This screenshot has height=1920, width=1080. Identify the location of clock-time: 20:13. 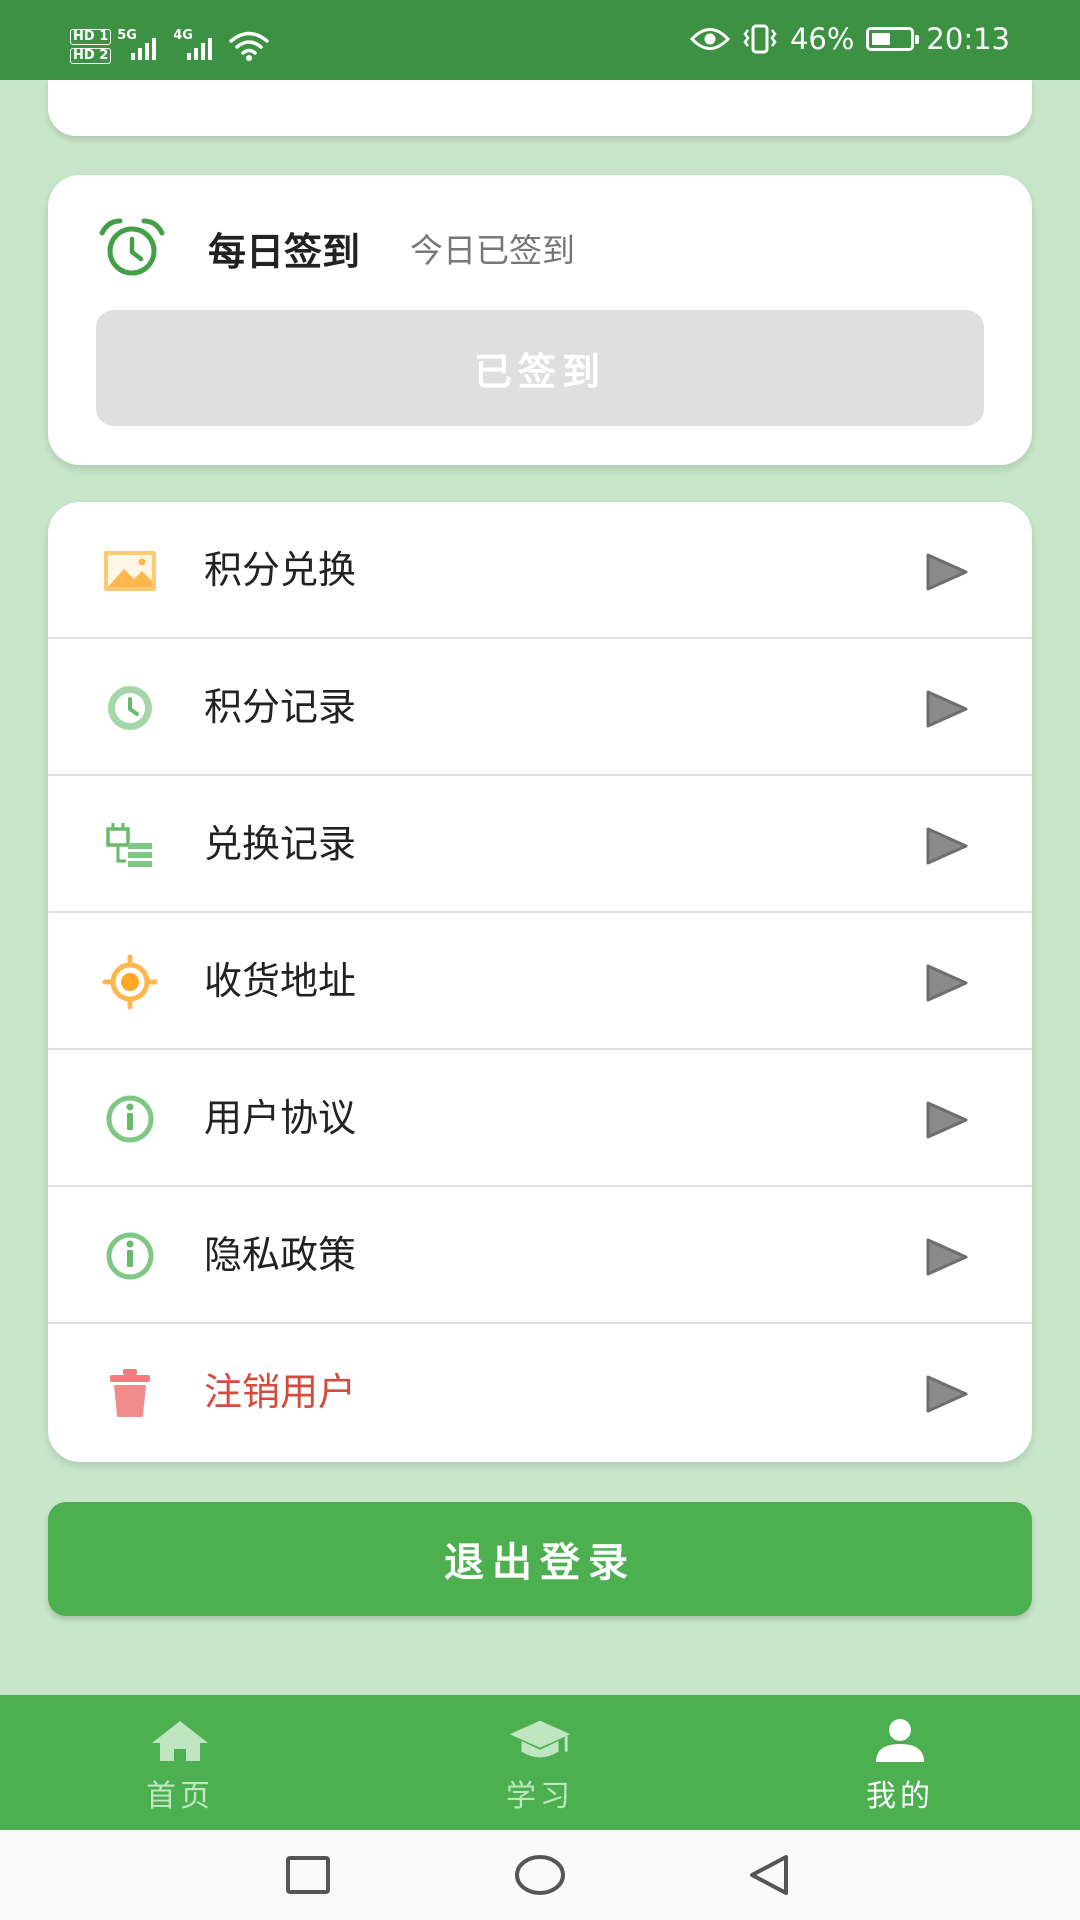
(968, 39).